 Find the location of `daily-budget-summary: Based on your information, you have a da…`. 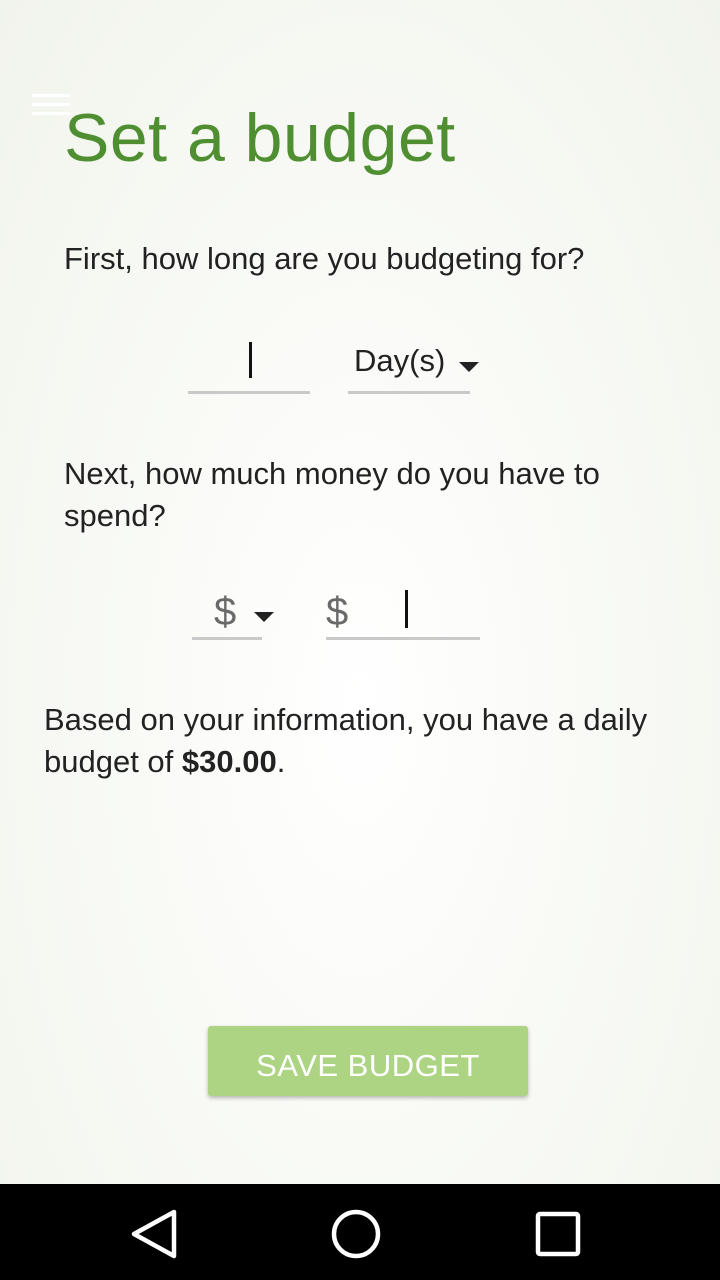

daily-budget-summary: Based on your information, you have a da… is located at coordinates (369, 741).